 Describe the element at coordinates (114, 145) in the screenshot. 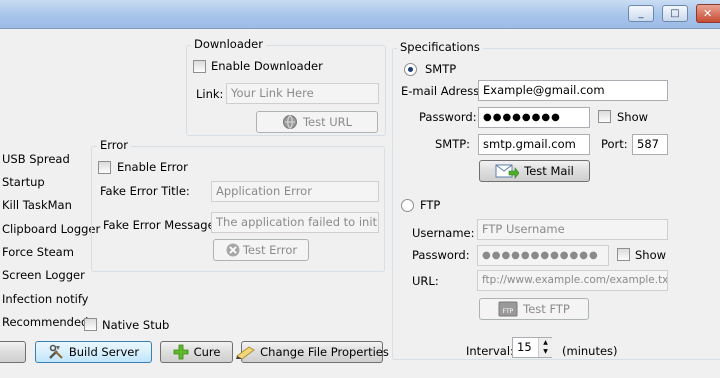

I see `error-group-title: Error` at that location.